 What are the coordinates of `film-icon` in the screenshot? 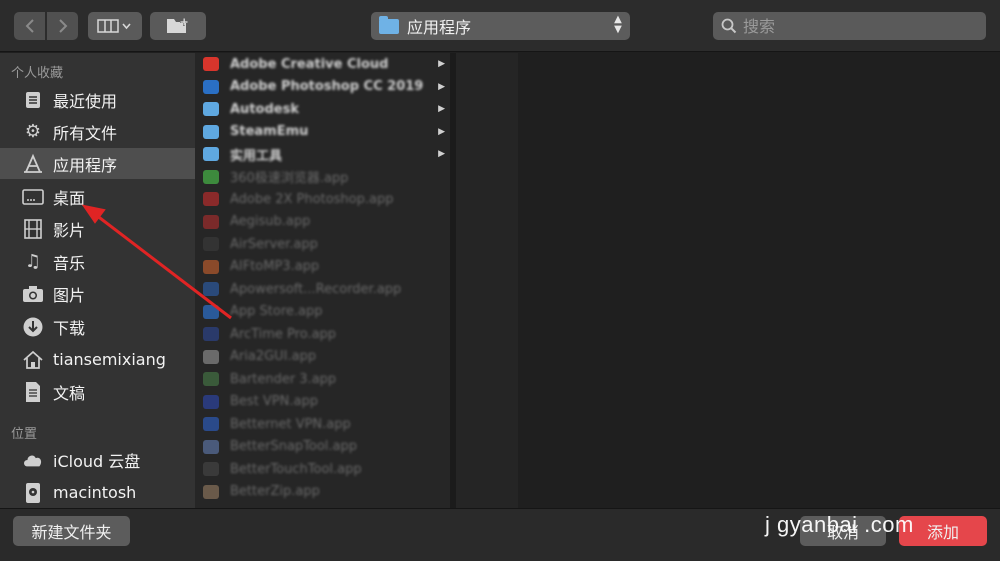 It's located at (33, 229).